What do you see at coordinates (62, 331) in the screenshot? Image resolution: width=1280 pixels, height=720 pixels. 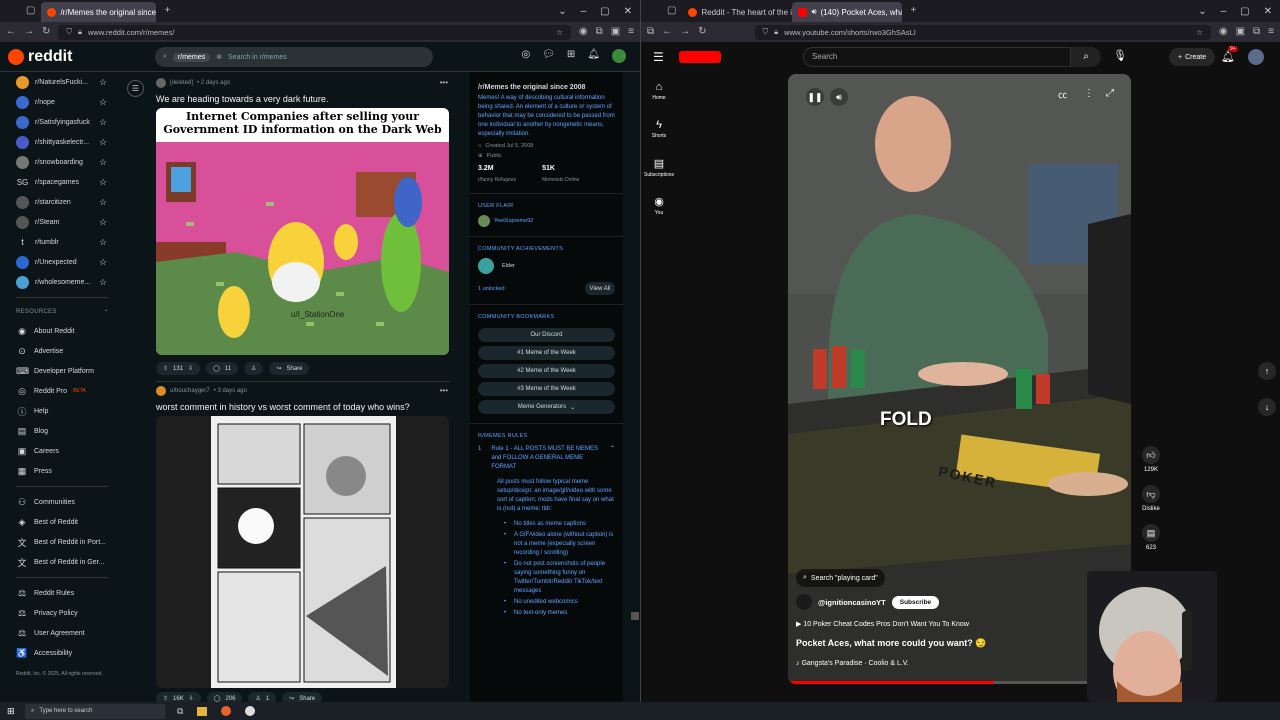 I see `sidebar-item-resource: ◉ About Reddit` at bounding box center [62, 331].